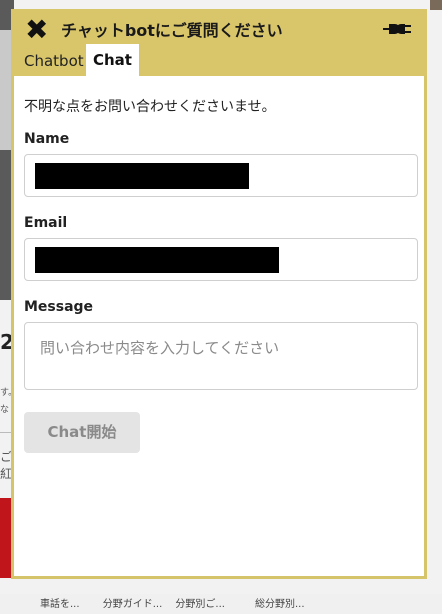 This screenshot has width=442, height=614. What do you see at coordinates (46, 223) in the screenshot?
I see `email-label: Email` at bounding box center [46, 223].